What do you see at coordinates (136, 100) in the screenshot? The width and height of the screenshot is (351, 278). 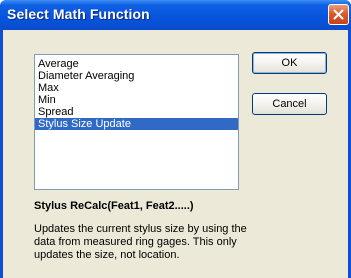 I see `list-item-min: Min` at bounding box center [136, 100].